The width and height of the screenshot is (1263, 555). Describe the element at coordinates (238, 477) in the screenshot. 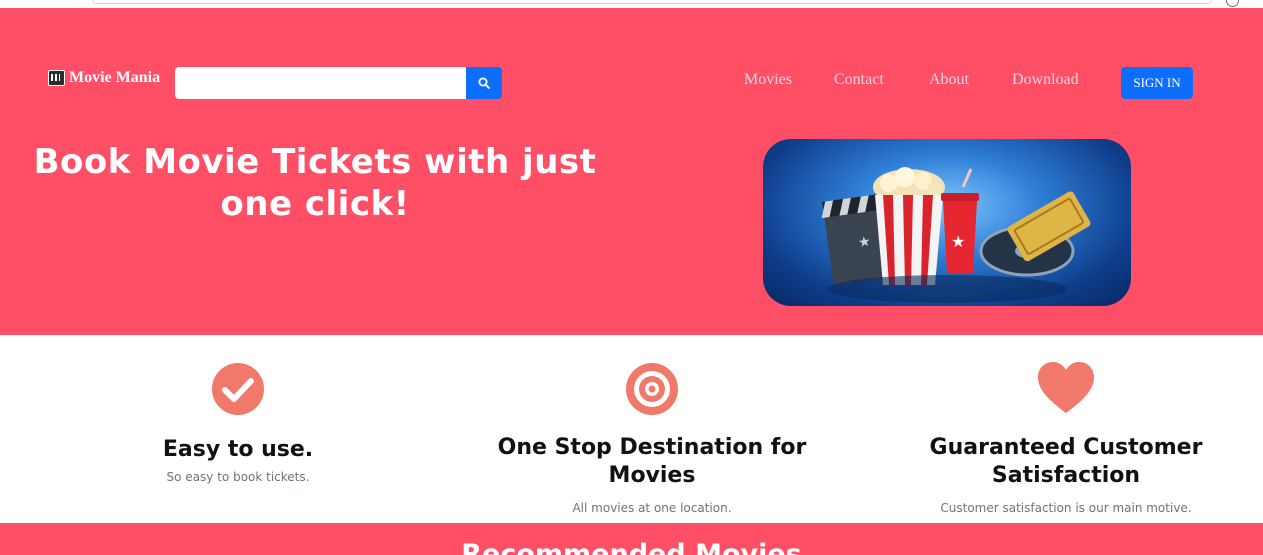

I see `feature-text: So easy to book tickets.` at that location.